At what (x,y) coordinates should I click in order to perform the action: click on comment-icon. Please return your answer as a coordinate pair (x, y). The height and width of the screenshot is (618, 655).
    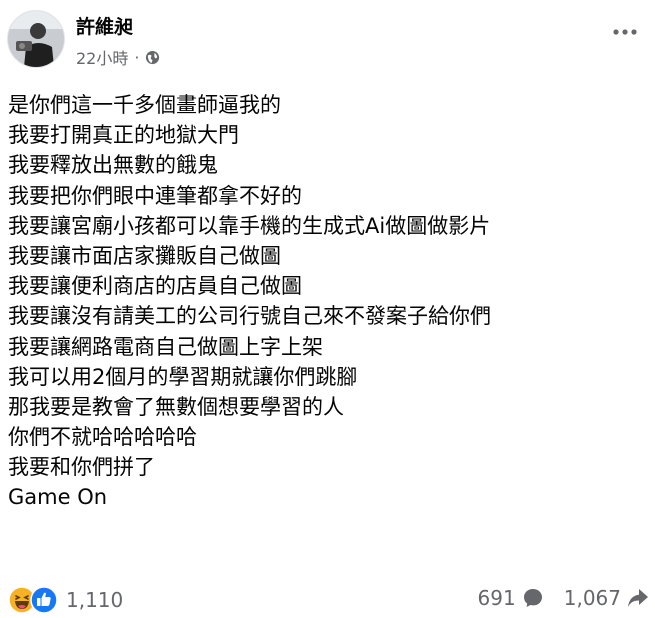
    Looking at the image, I should click on (532, 598).